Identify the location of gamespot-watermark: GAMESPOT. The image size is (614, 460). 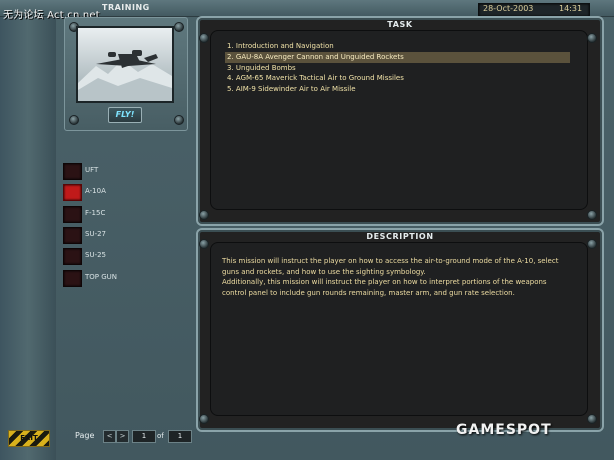
(504, 430).